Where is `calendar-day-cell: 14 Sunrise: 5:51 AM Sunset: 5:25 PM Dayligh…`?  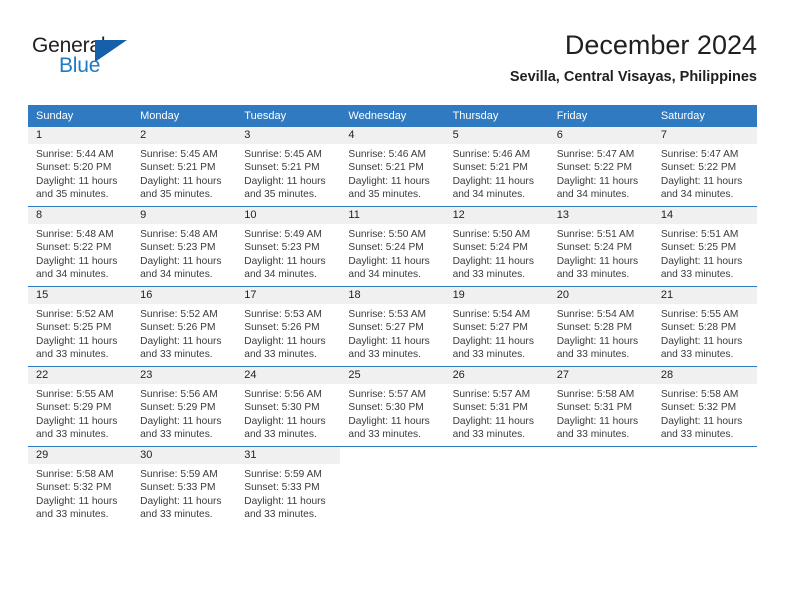
calendar-day-cell: 14 Sunrise: 5:51 AM Sunset: 5:25 PM Dayligh… is located at coordinates (704, 246).